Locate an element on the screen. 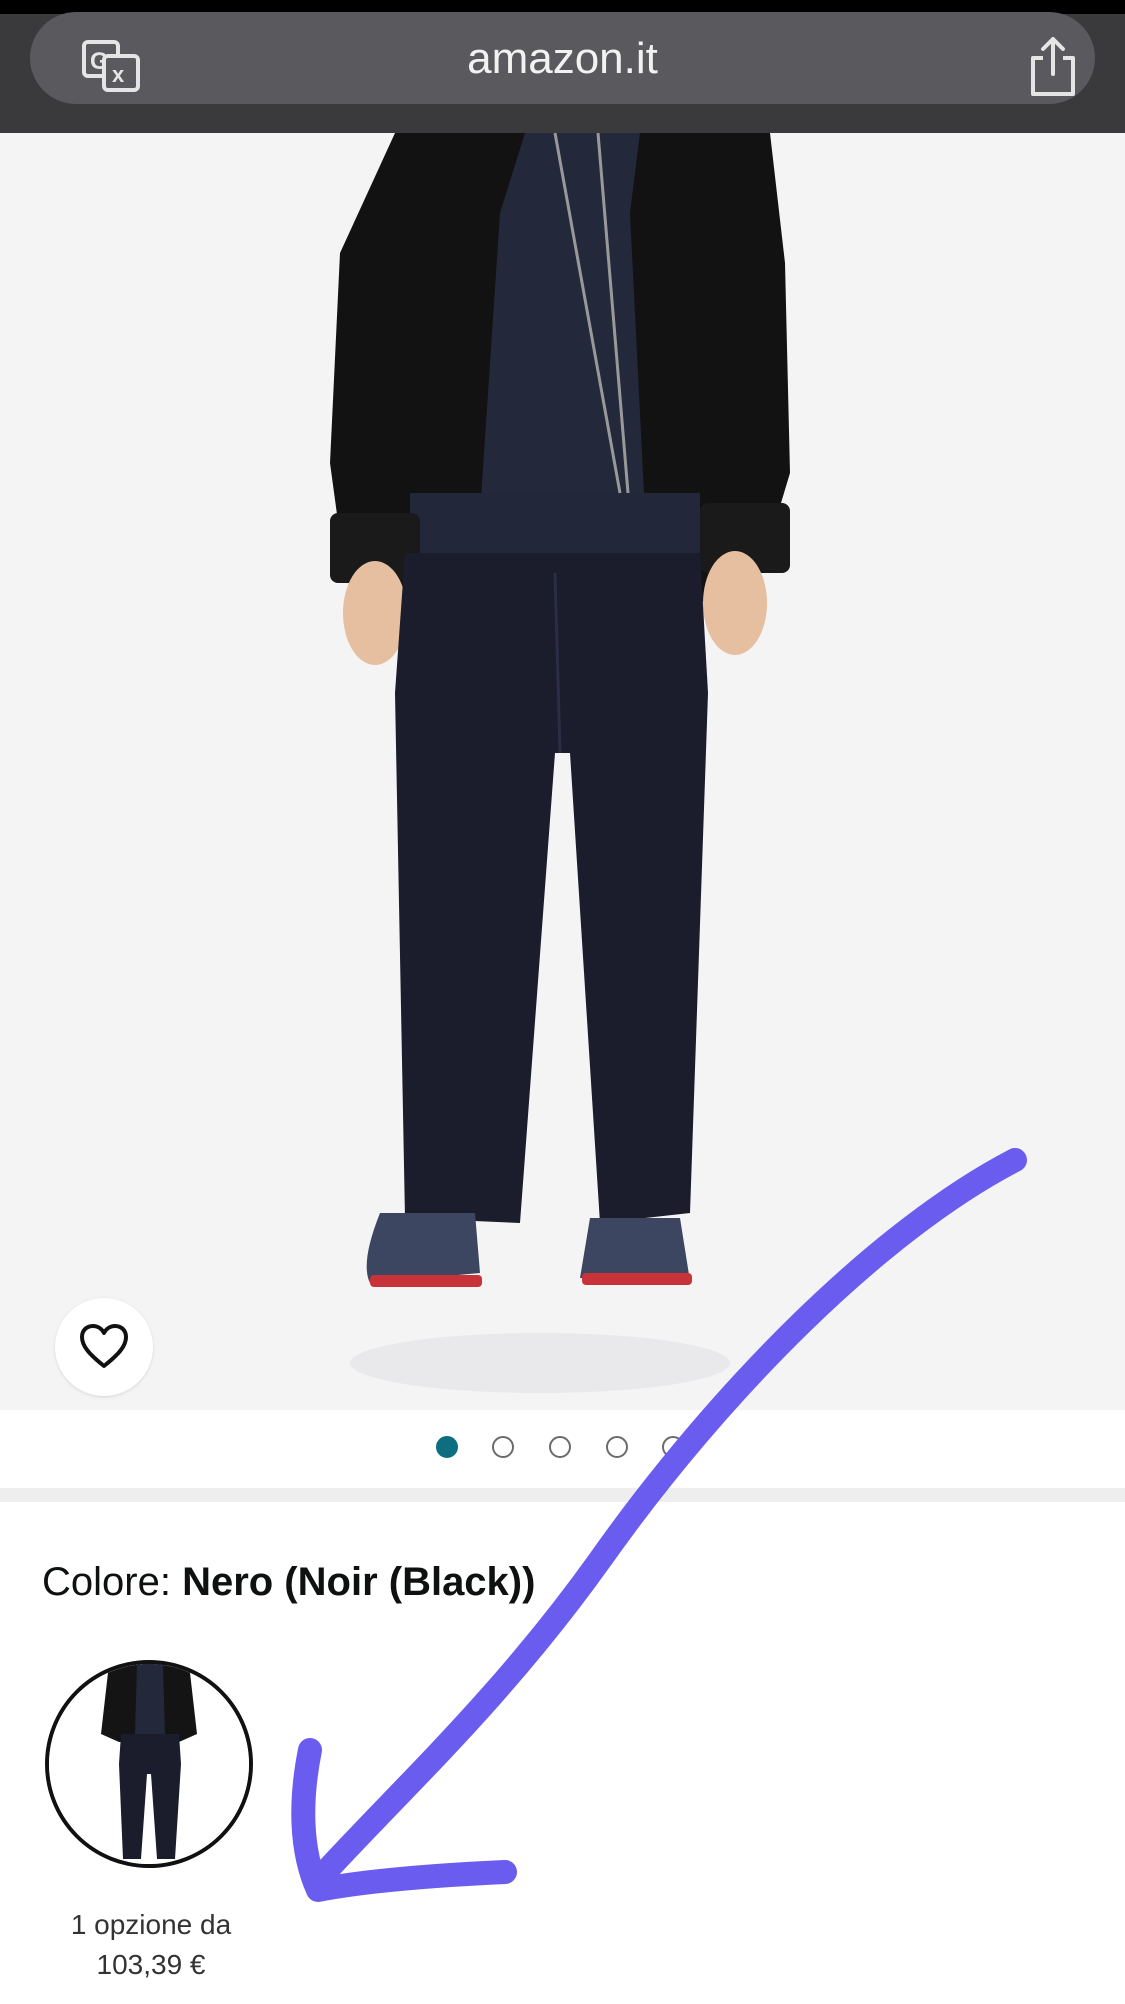 The image size is (1125, 2004). wishlist-button is located at coordinates (104, 1347).